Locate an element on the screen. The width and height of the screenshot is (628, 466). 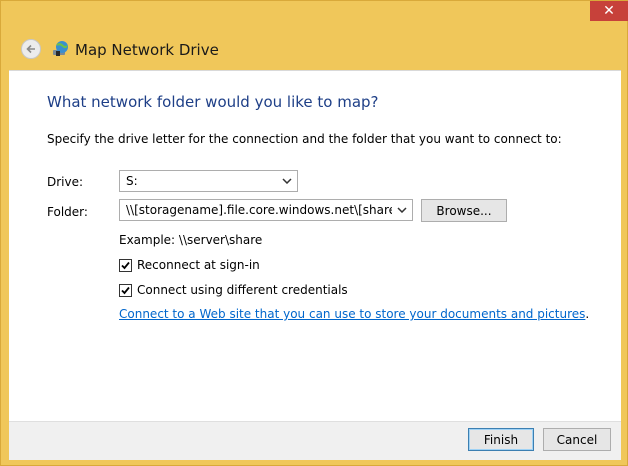
credentials-checkbox is located at coordinates (125, 290).